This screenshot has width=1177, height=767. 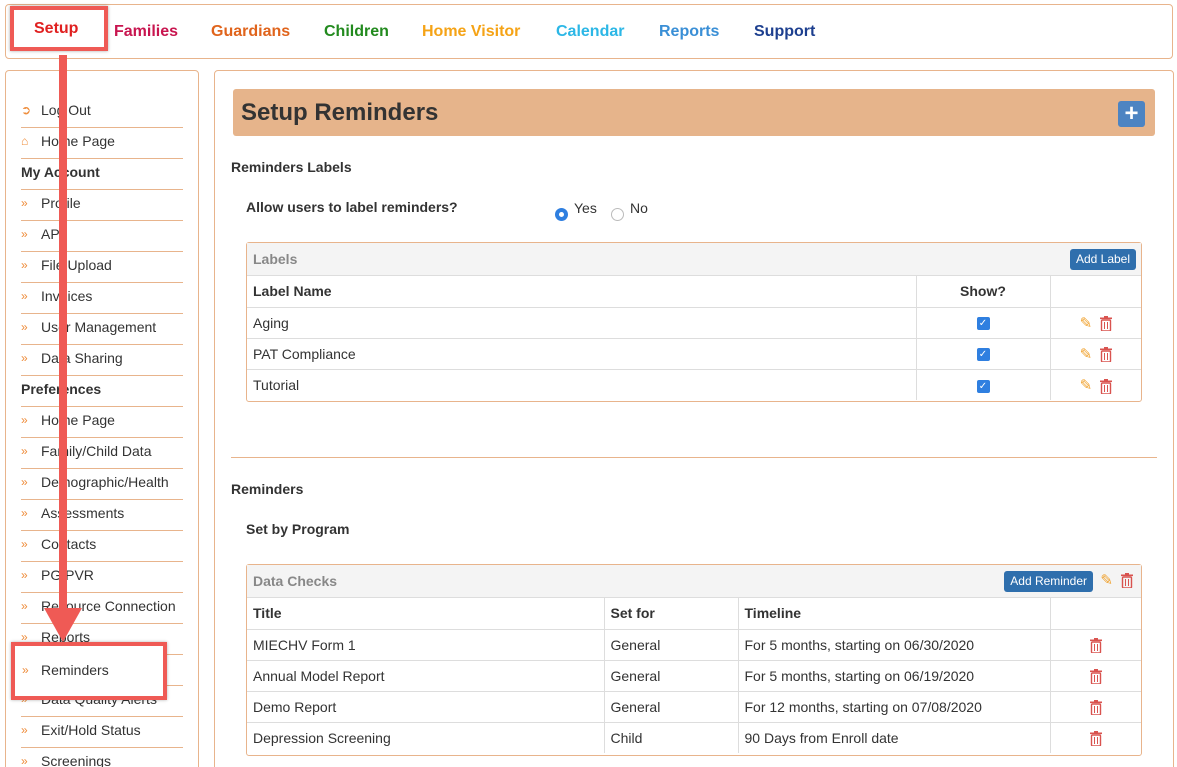 I want to click on sidebar-item-invoices: » Invoices, so click(x=102, y=298).